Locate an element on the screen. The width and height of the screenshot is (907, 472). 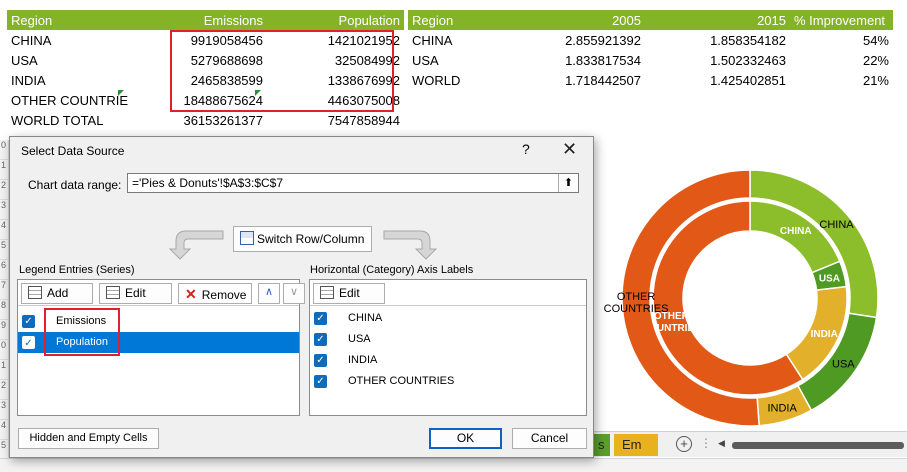
collapse-dialog-icon: ⬆ is located at coordinates (568, 183).